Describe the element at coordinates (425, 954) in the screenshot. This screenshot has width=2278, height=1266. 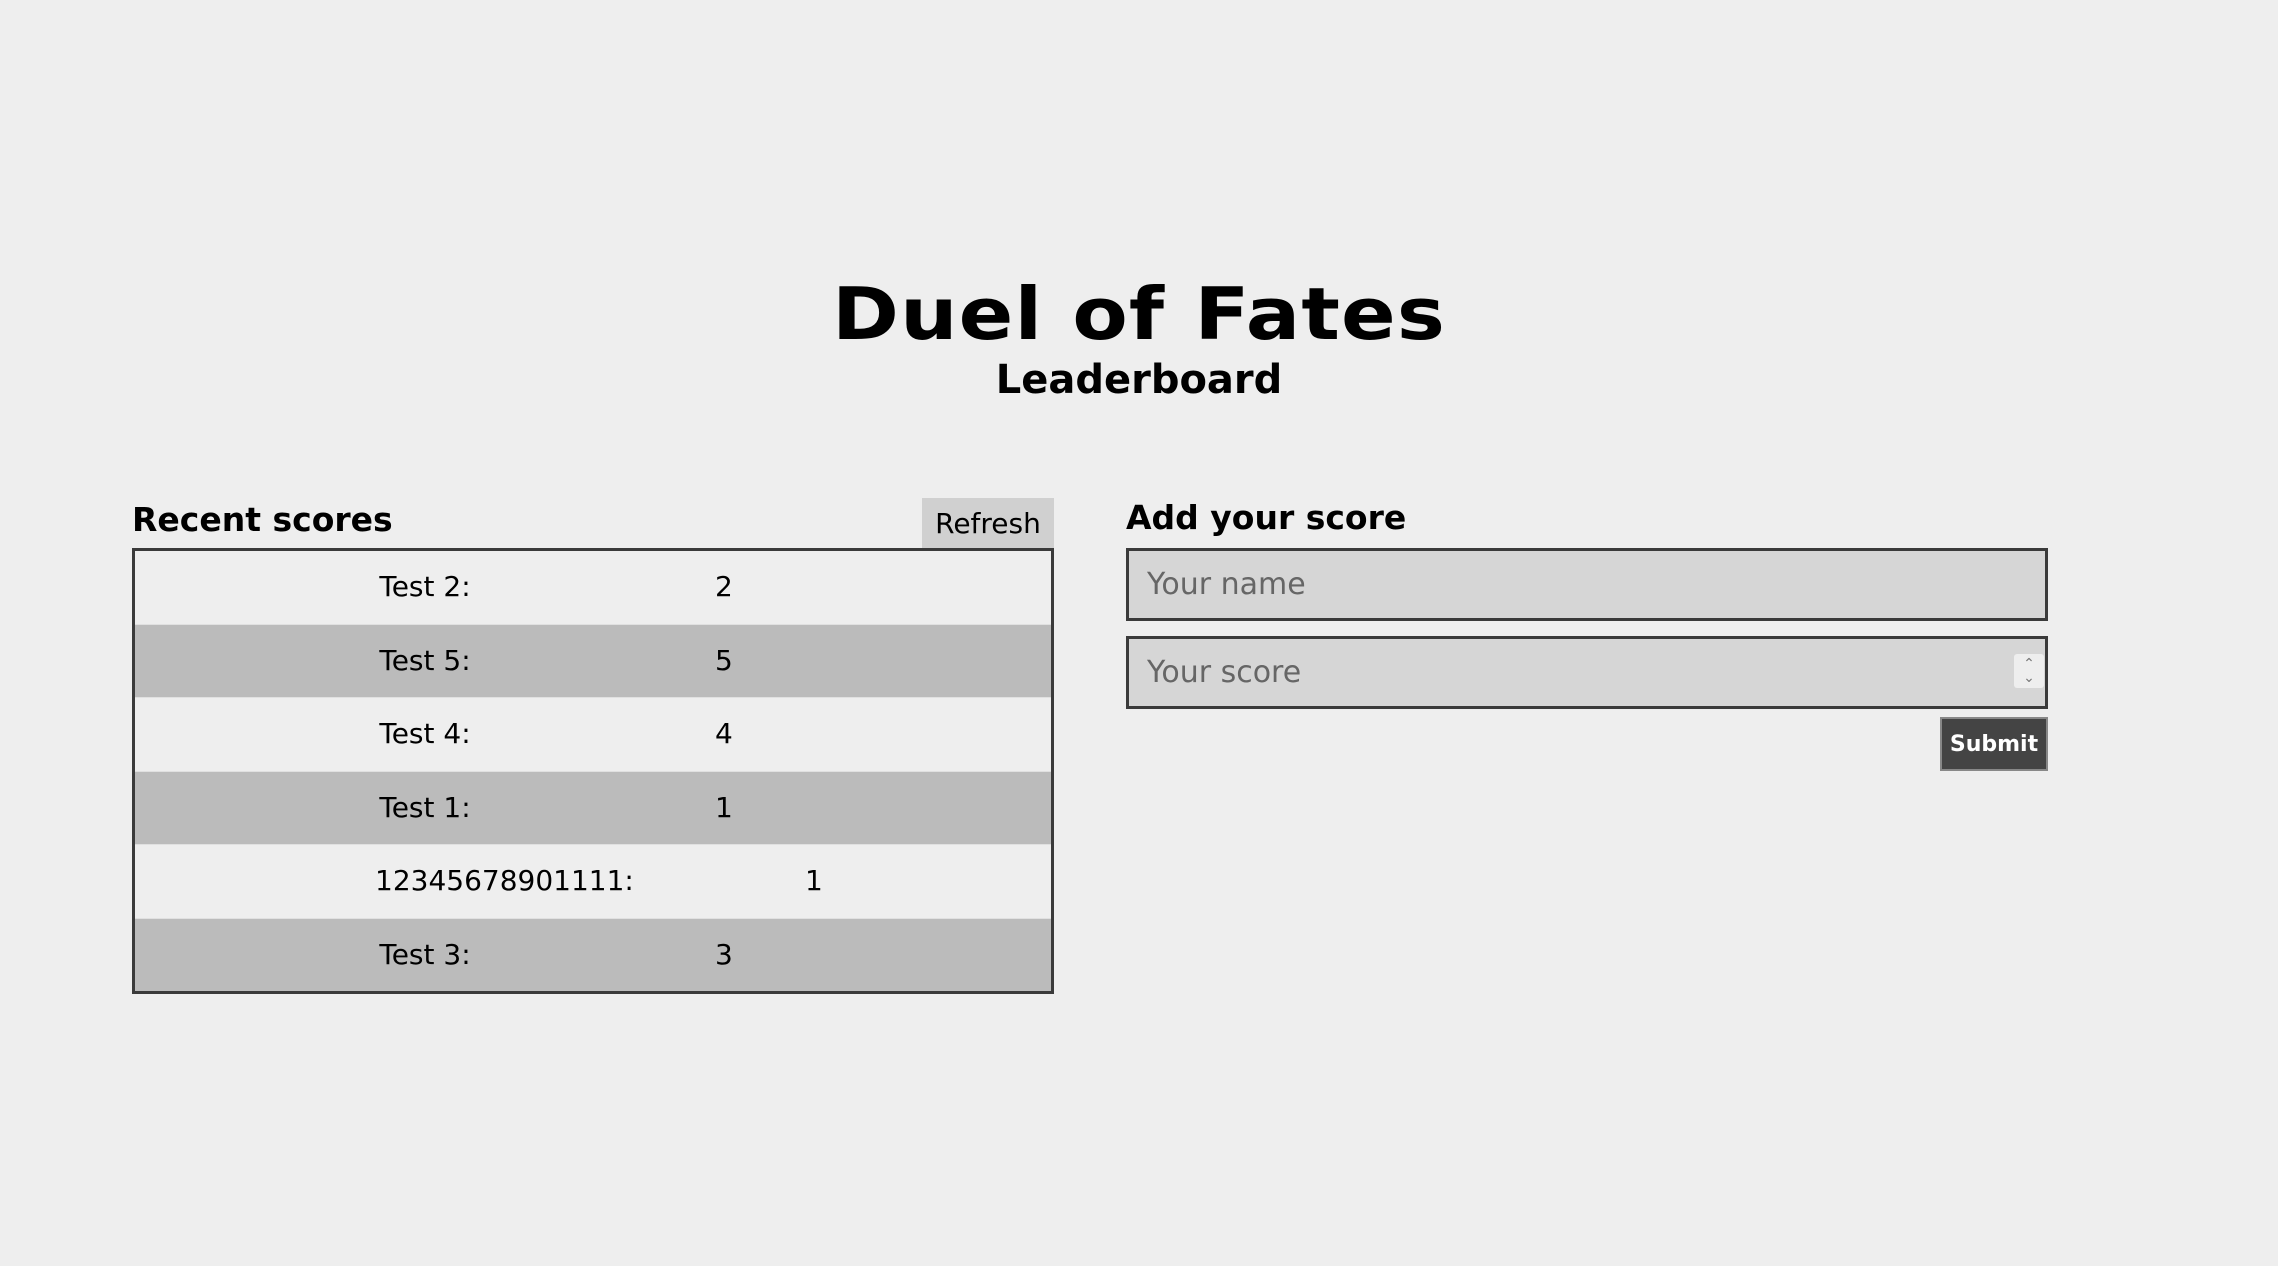
I see `score-name: Test 3:` at that location.